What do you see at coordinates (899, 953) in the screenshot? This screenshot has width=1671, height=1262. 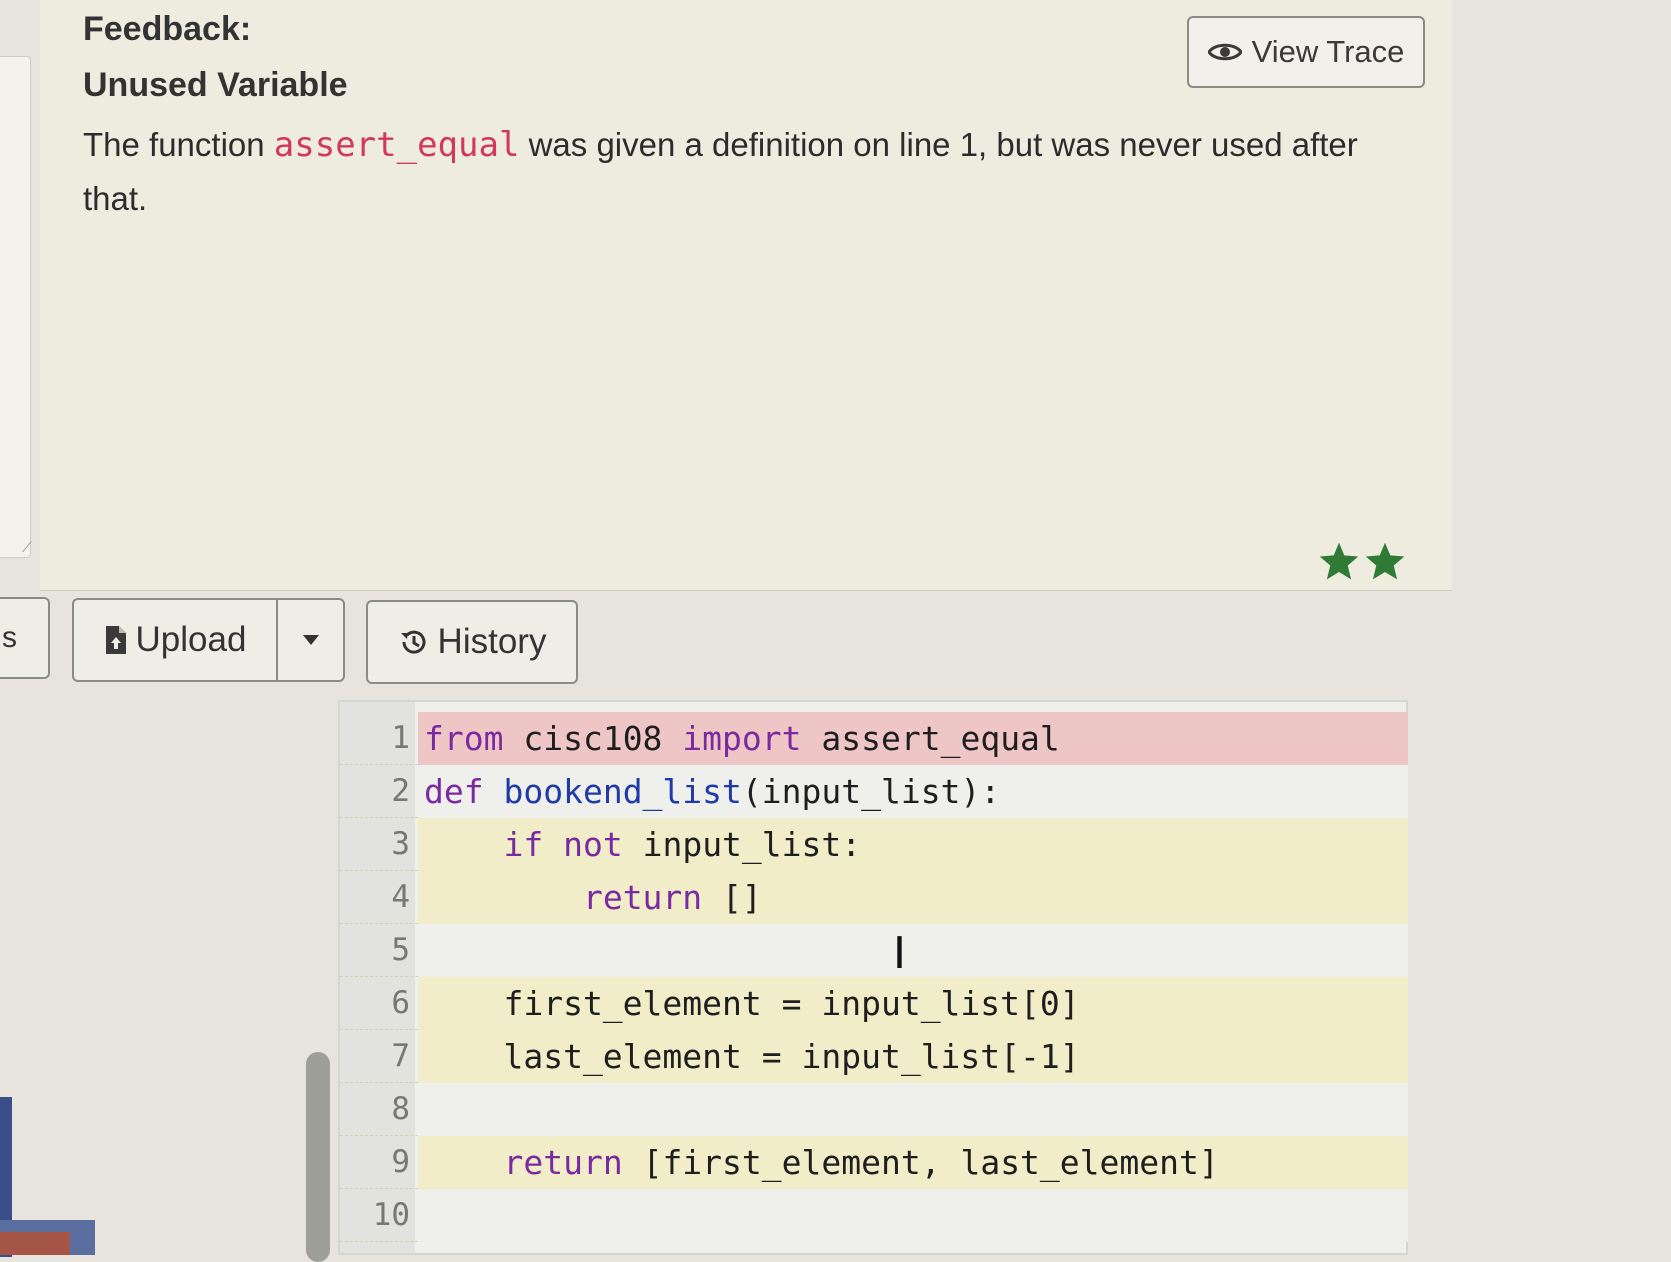 I see `text-cursor-icon: I` at bounding box center [899, 953].